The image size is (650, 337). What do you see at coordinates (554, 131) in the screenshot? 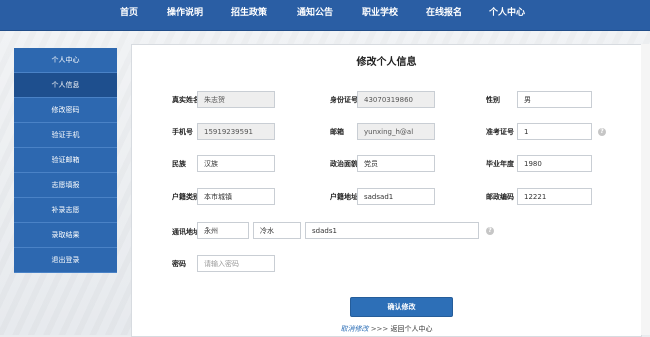
I see `ticket-number-field` at bounding box center [554, 131].